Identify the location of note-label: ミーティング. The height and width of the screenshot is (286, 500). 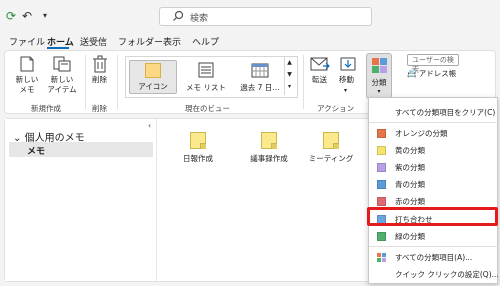
(331, 158).